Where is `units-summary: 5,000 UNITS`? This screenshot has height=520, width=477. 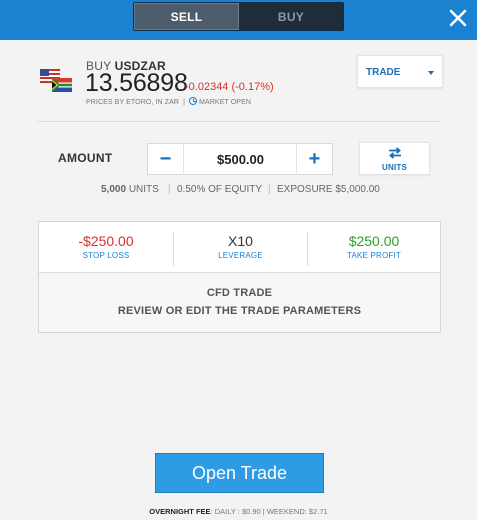 units-summary: 5,000 UNITS is located at coordinates (130, 189).